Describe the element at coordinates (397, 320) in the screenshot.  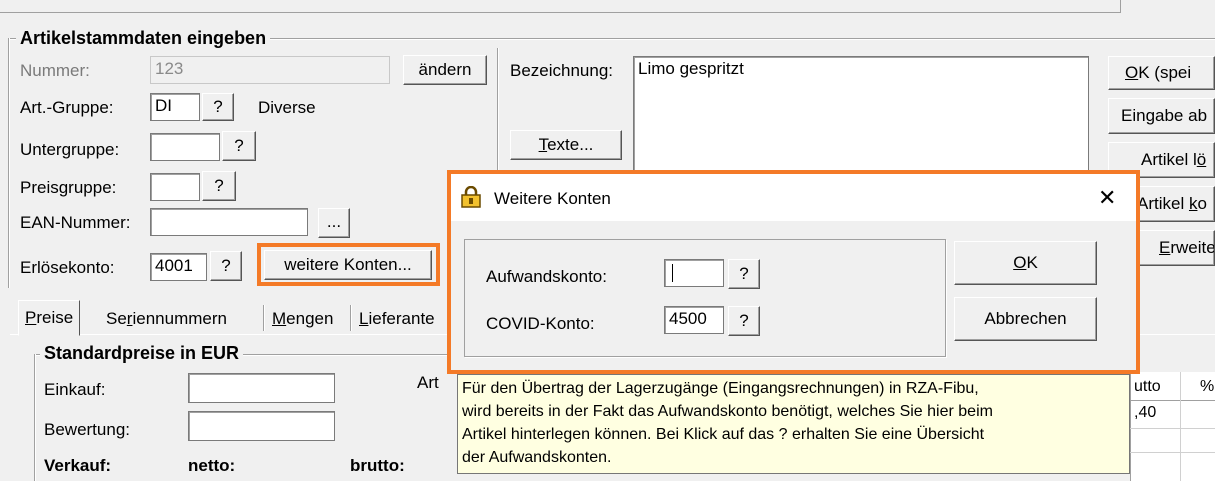
I see `tab-lieferanten: Lieferante` at that location.